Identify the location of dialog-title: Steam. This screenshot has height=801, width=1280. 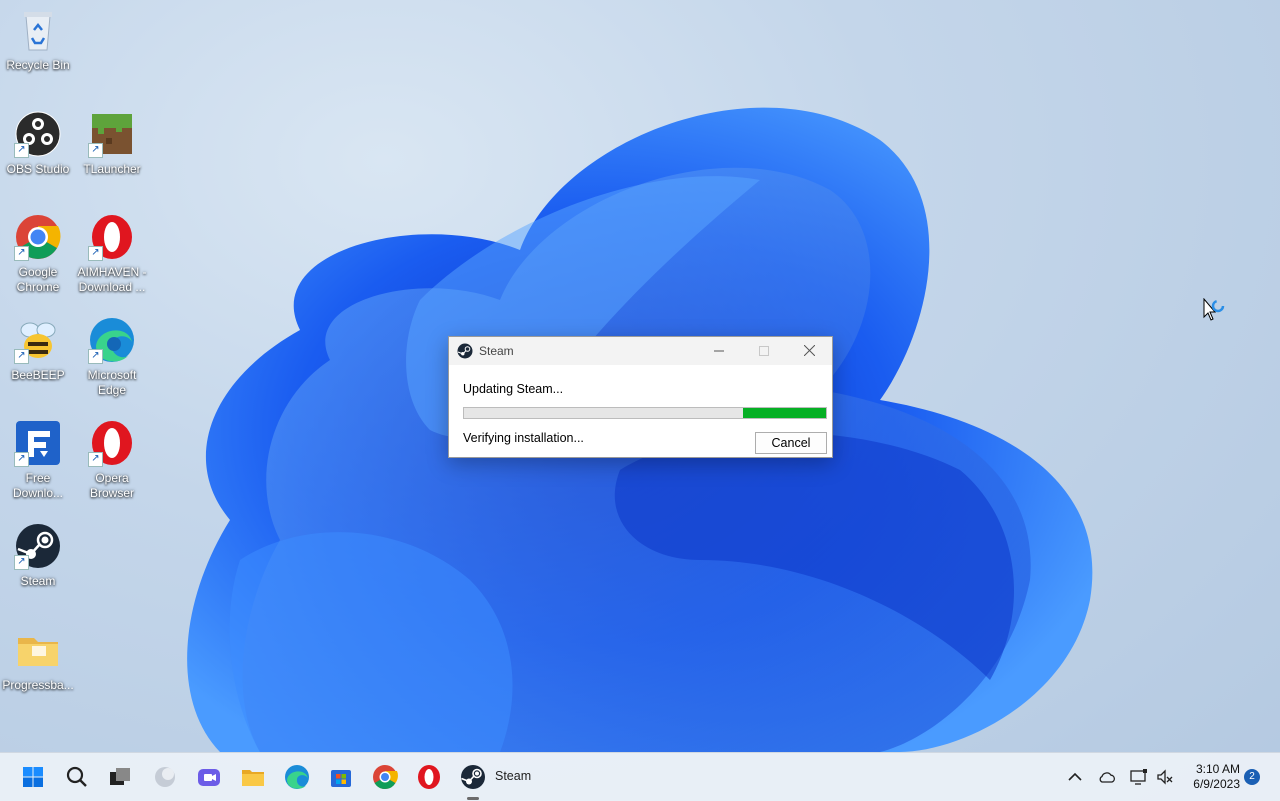
(496, 351).